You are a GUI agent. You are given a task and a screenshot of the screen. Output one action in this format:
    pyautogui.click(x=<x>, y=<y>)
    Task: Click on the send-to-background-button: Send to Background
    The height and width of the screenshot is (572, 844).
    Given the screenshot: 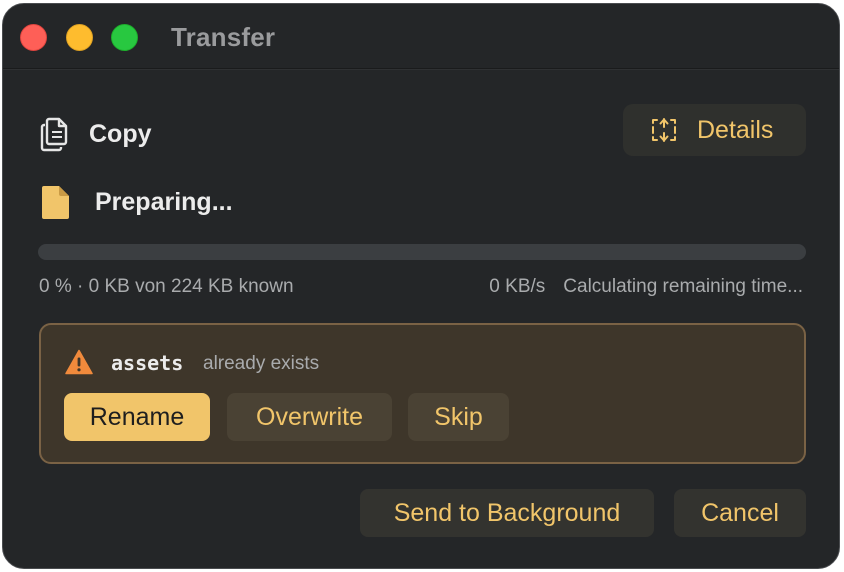 What is the action you would take?
    pyautogui.click(x=507, y=513)
    